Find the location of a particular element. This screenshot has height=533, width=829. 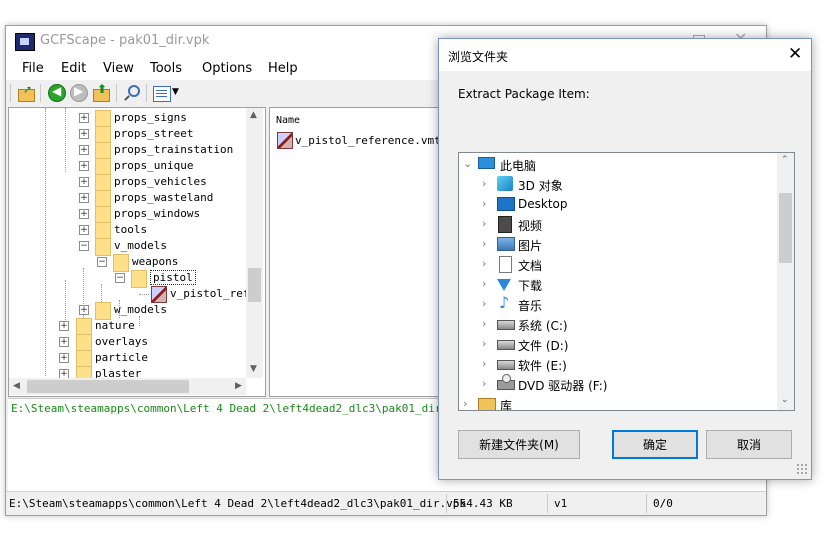

tree-item: + nature is located at coordinates (127, 327).